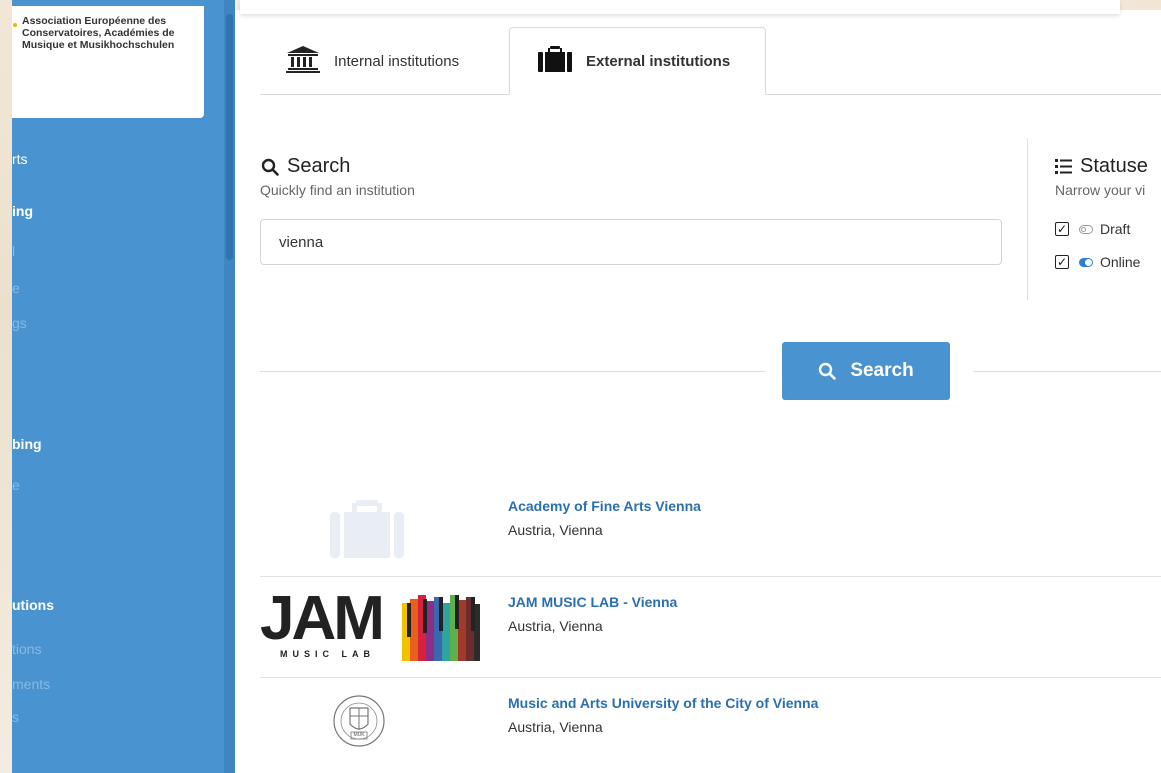 Image resolution: width=1161 pixels, height=773 pixels. What do you see at coordinates (20, 159) in the screenshot?
I see `sidebar-item-reports: rts` at bounding box center [20, 159].